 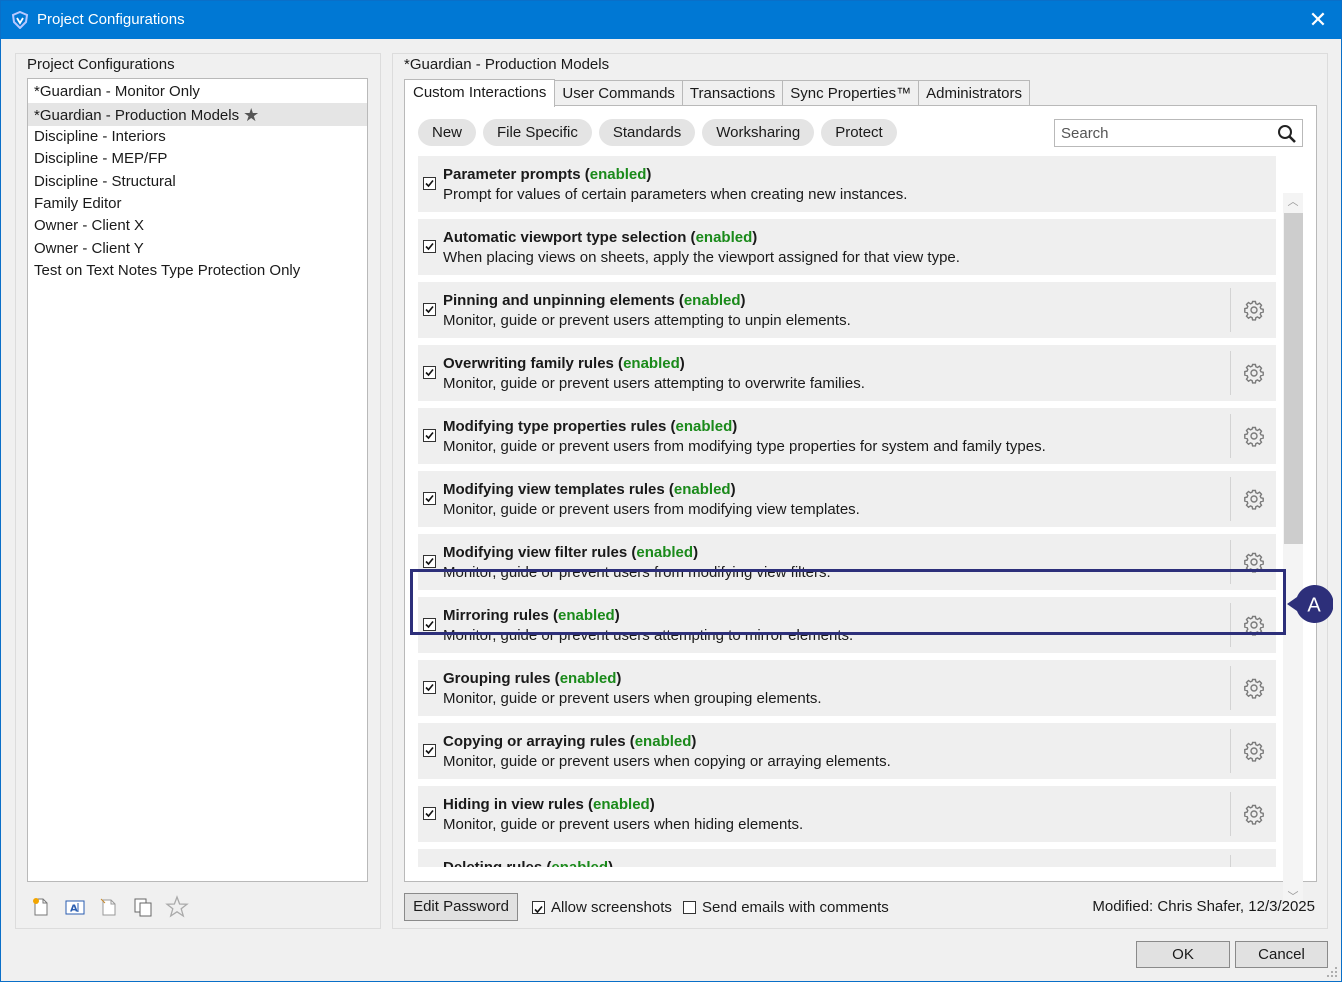 I want to click on filter-file-specific: File Specific, so click(x=537, y=132).